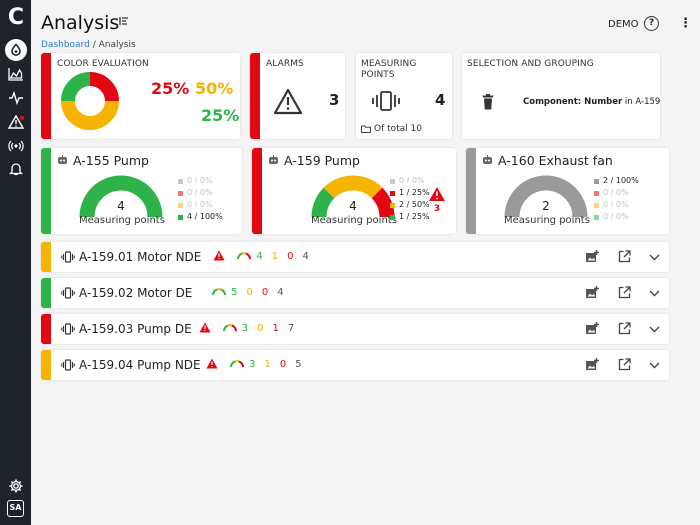 The height and width of the screenshot is (525, 700). What do you see at coordinates (437, 209) in the screenshot?
I see `alarm-count: 3` at bounding box center [437, 209].